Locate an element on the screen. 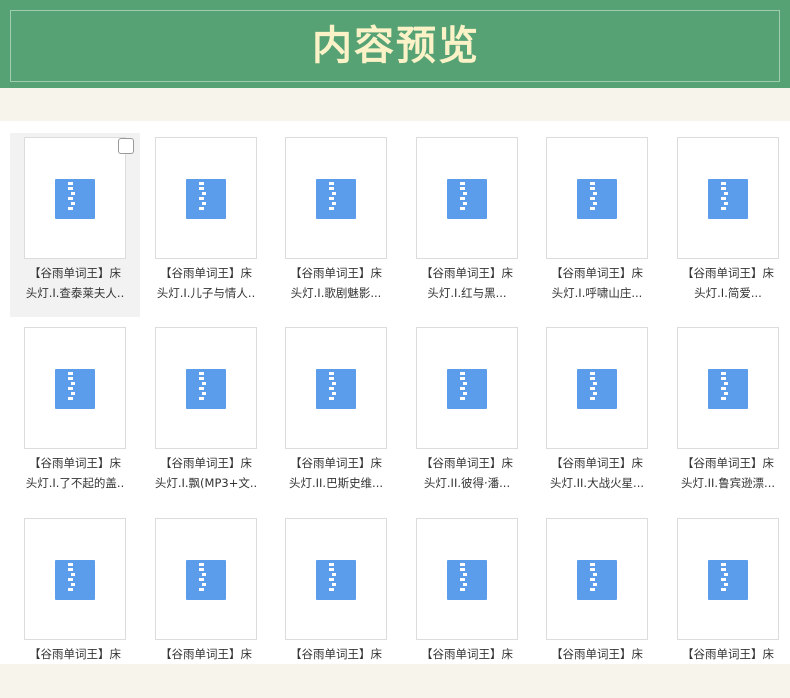  file-item: 【谷雨单词王】床 头灯.I.查泰莱夫人.. is located at coordinates (75, 225).